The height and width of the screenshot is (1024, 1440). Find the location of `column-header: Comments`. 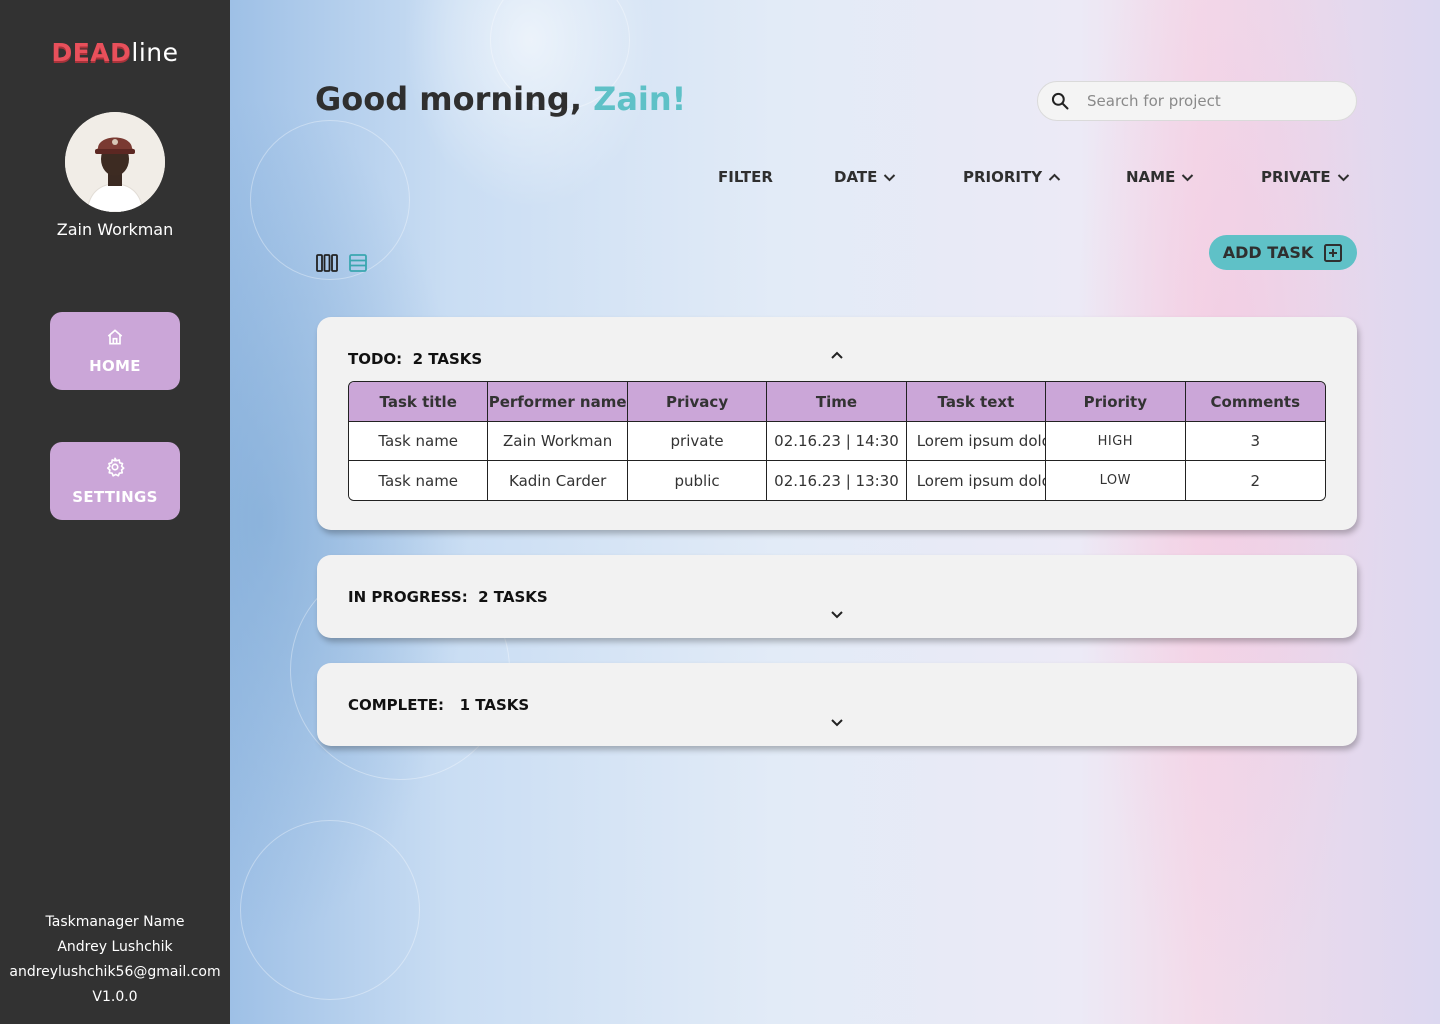

column-header: Comments is located at coordinates (1255, 402).